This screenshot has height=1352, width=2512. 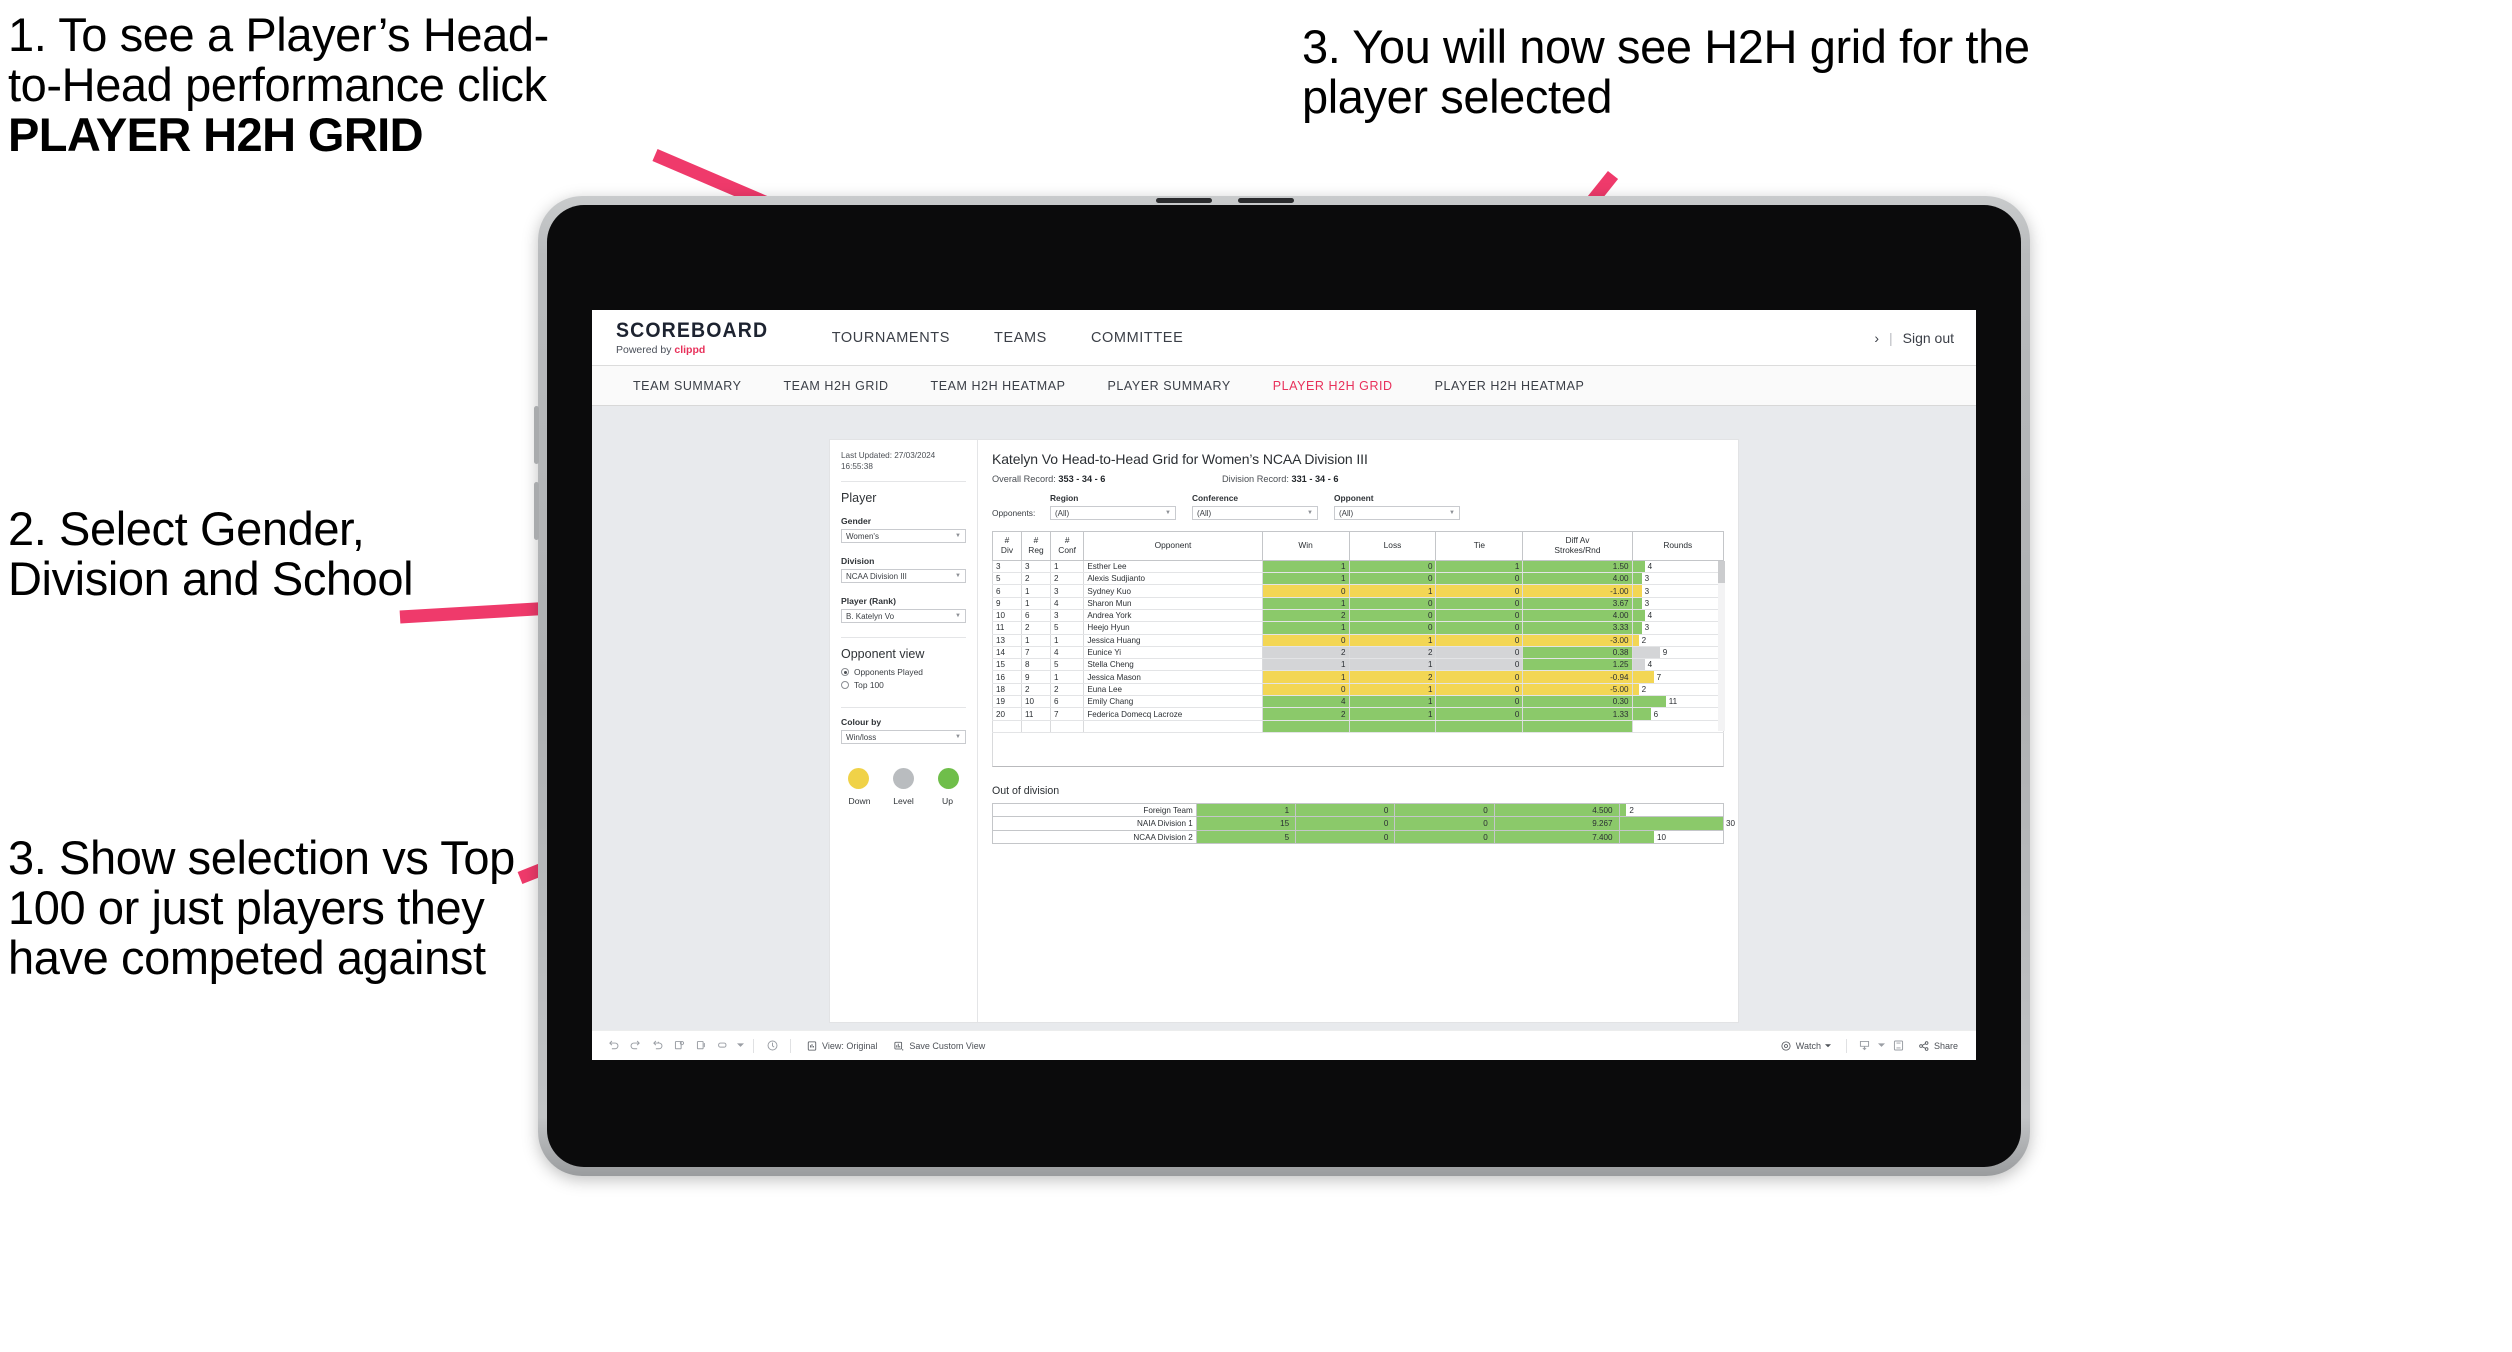 I want to click on grid-empty-space, so click(x=1358, y=749).